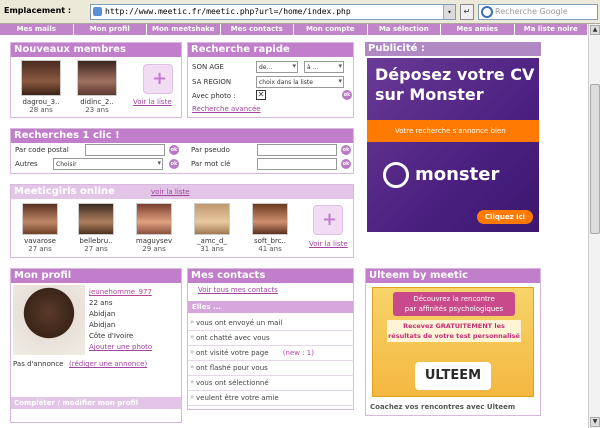 This screenshot has width=600, height=428. Describe the element at coordinates (96, 241) in the screenshot. I see `member-name: bellebru..` at that location.